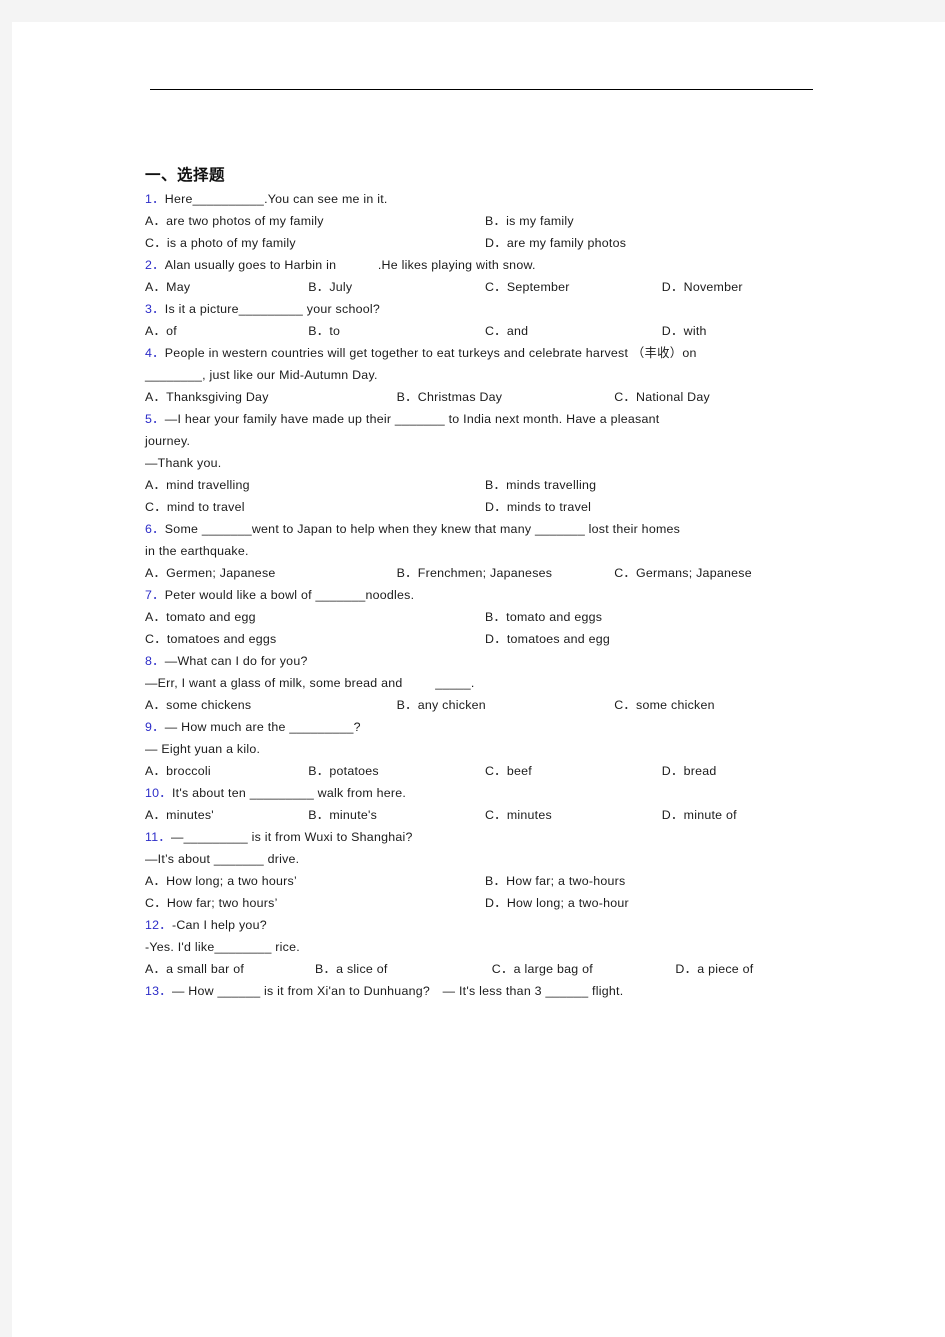 Image resolution: width=945 pixels, height=1337 pixels. I want to click on option-c: C．minutes, so click(573, 815).